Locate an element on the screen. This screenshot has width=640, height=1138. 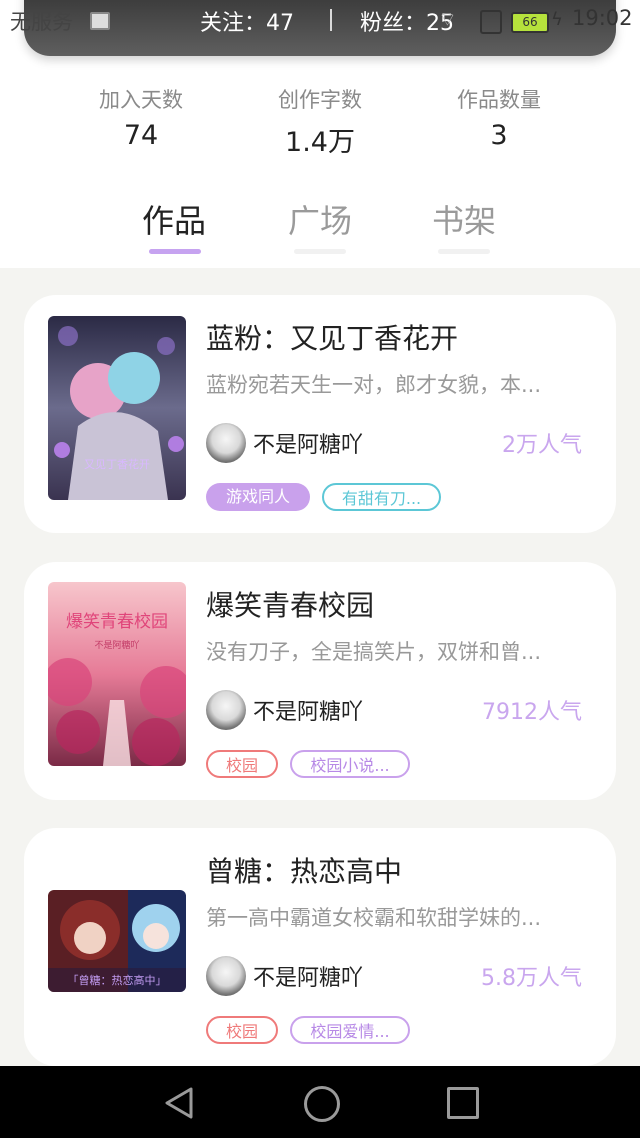
cover-title-text: 「曾糖：热恋高中」 is located at coordinates (117, 980).